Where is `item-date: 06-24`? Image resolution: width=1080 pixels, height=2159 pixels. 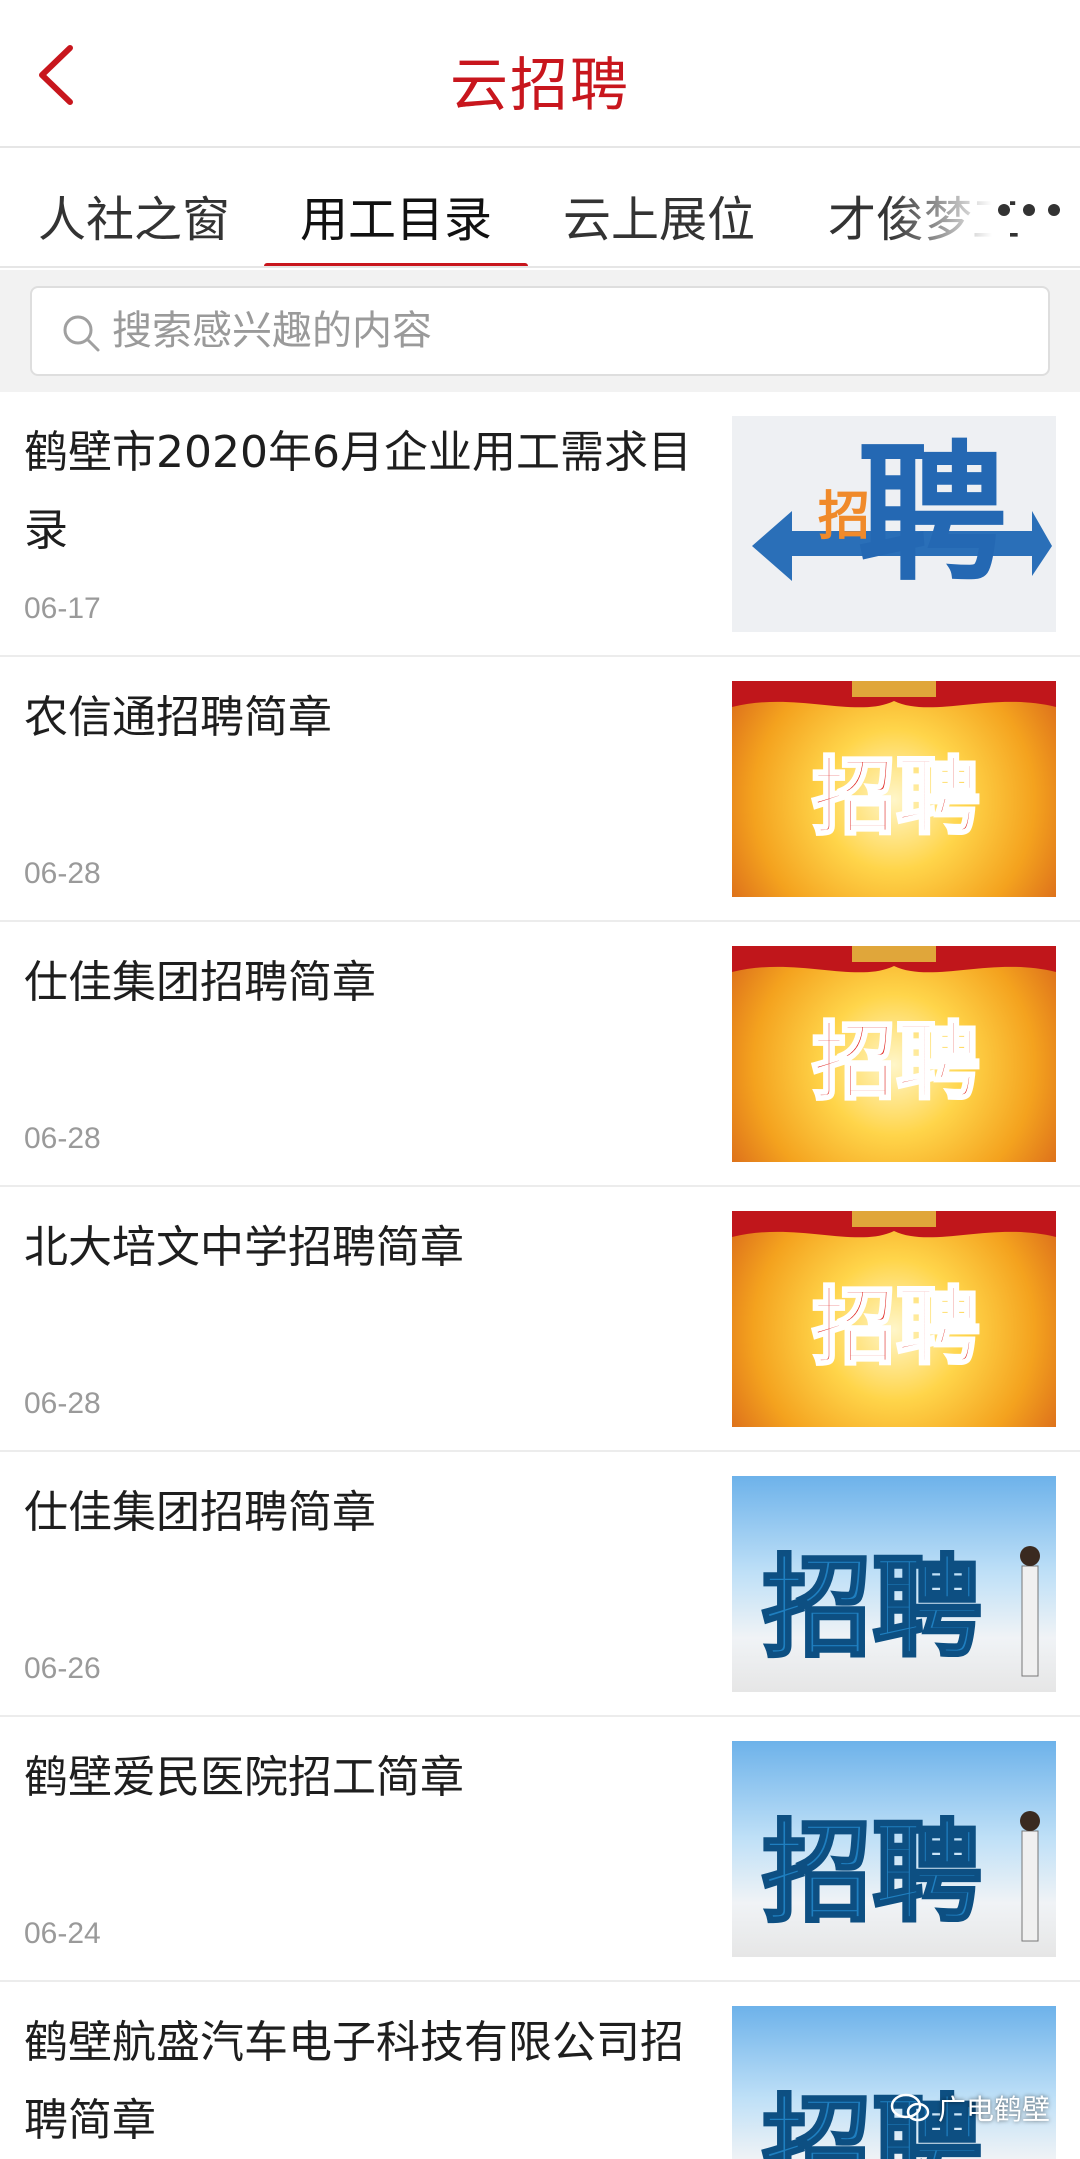 item-date: 06-24 is located at coordinates (62, 1933).